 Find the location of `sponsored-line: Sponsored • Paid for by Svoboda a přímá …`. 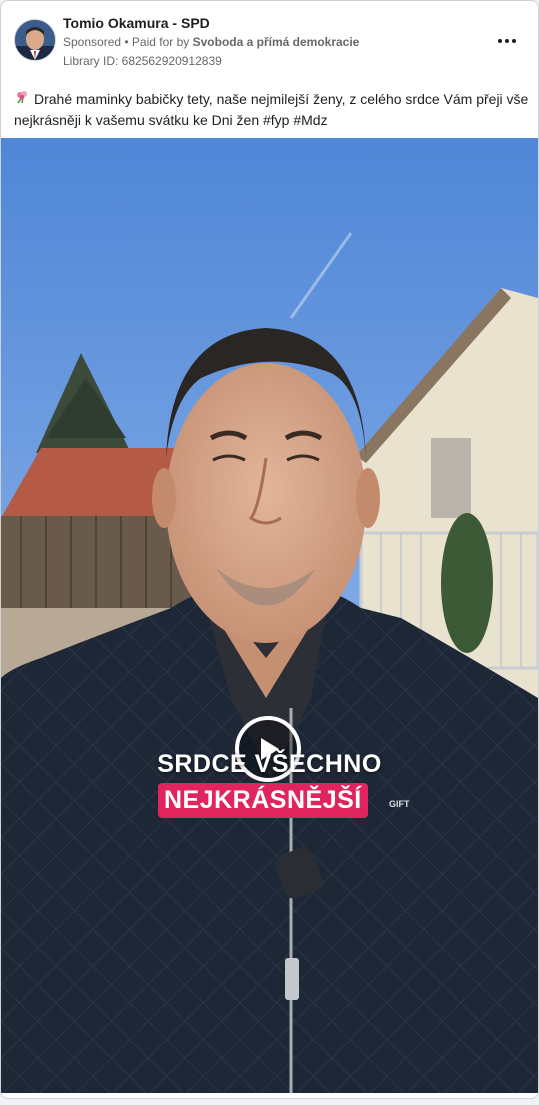

sponsored-line: Sponsored • Paid for by Svoboda a přímá … is located at coordinates (211, 42).